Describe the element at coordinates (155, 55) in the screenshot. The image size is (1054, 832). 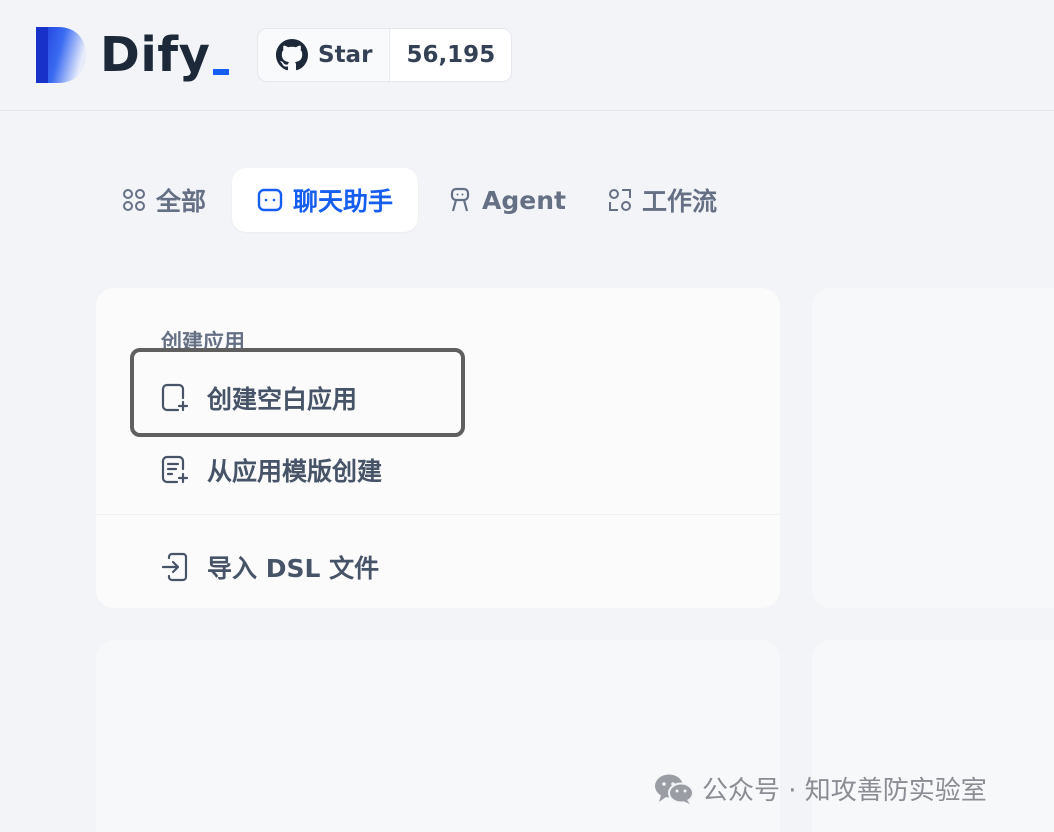
I see `logo-text: Dify` at that location.